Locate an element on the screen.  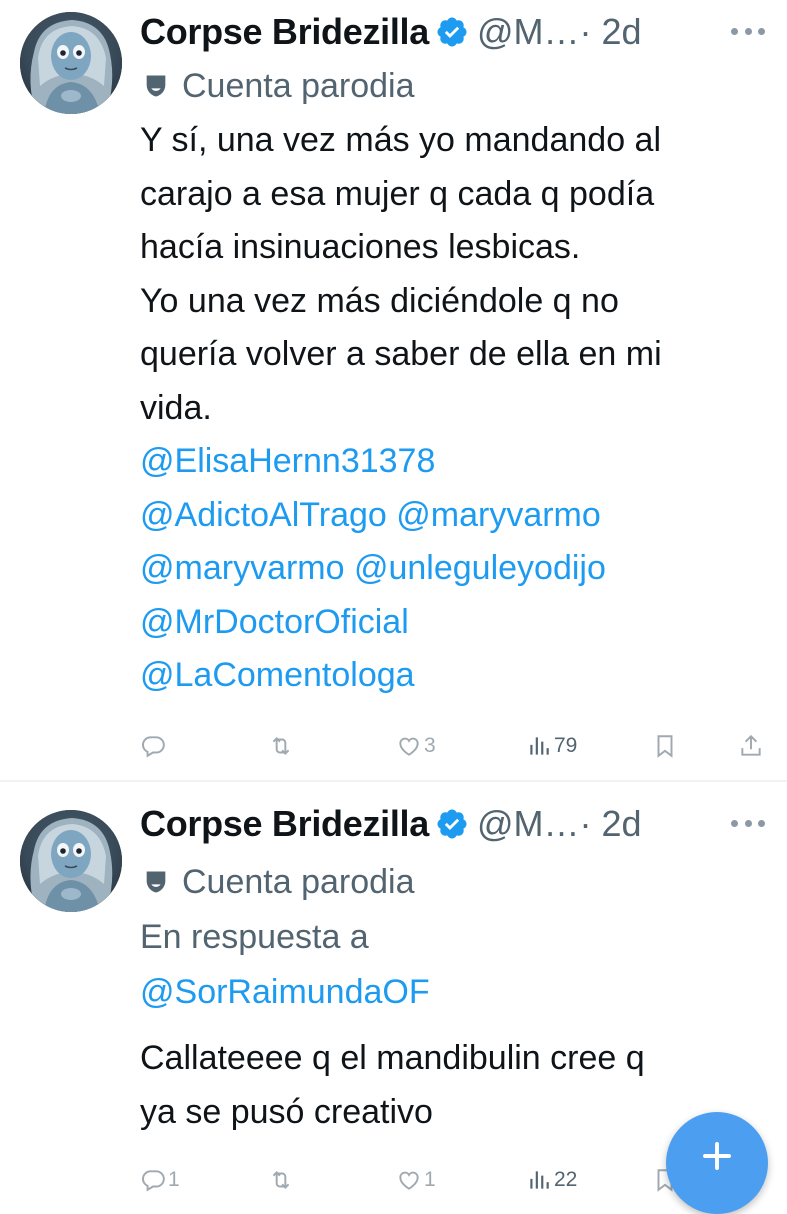
share-icon is located at coordinates (751, 745).